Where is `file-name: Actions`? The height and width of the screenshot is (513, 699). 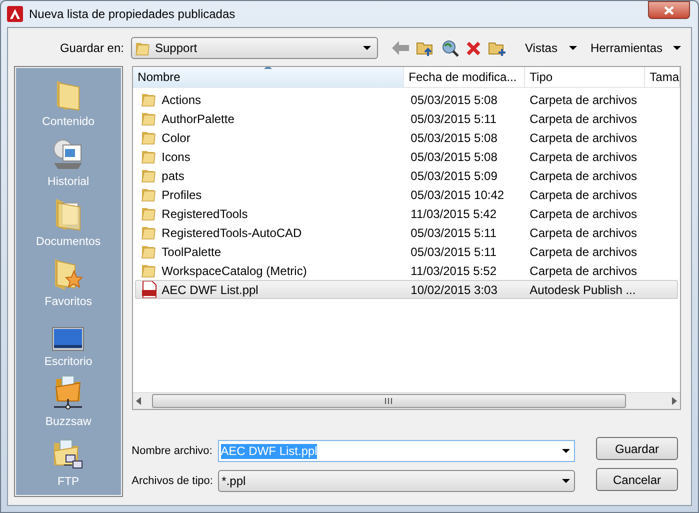
file-name: Actions is located at coordinates (182, 100).